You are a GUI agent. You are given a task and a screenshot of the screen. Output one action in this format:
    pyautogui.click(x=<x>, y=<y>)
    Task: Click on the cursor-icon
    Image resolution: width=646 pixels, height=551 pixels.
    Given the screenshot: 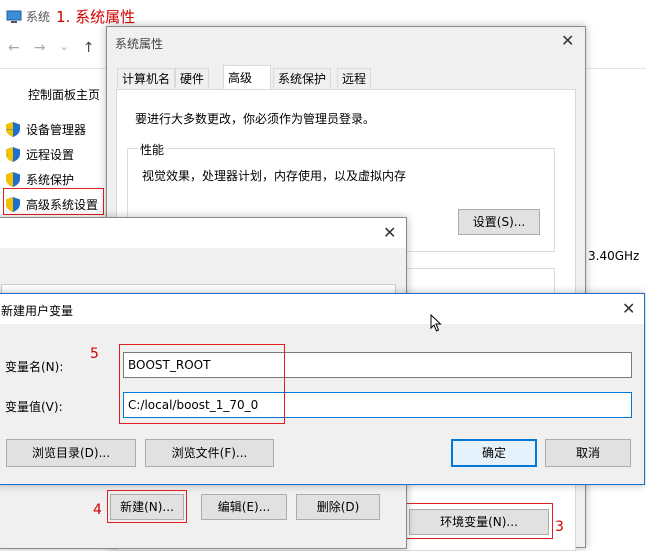 What is the action you would take?
    pyautogui.click(x=436, y=323)
    